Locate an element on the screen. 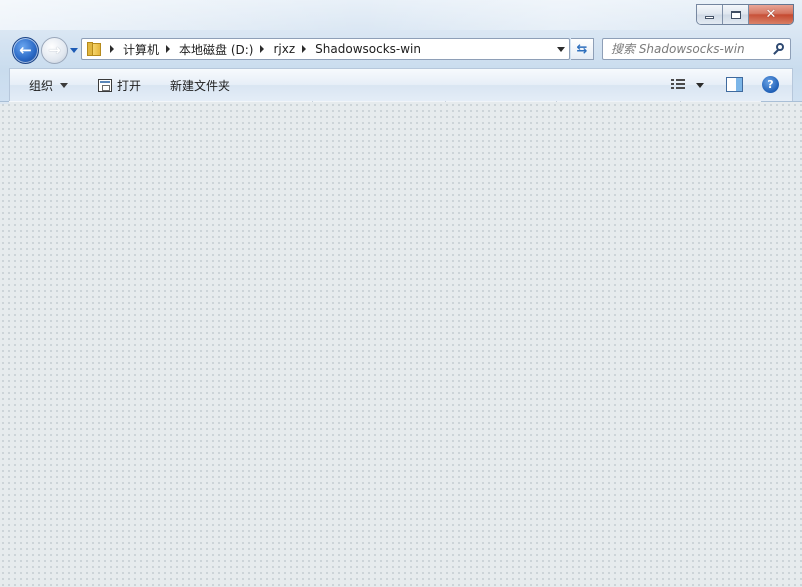  open-button: 打开 is located at coordinates (119, 85).